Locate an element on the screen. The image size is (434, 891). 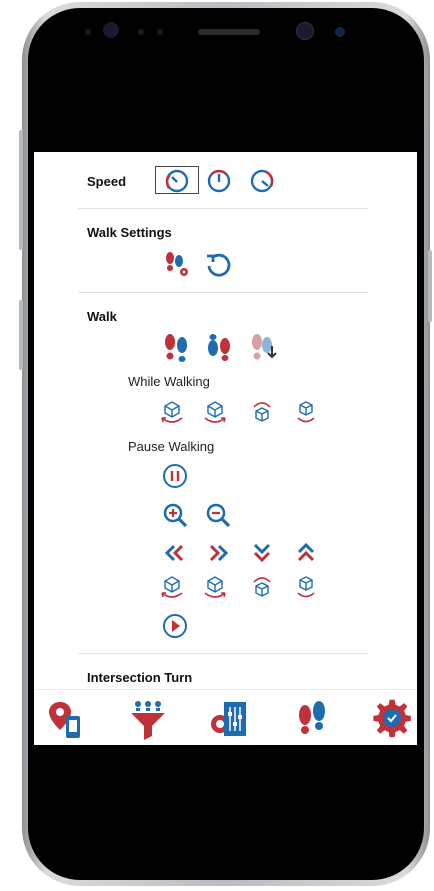
pause-button is located at coordinates (175, 476).